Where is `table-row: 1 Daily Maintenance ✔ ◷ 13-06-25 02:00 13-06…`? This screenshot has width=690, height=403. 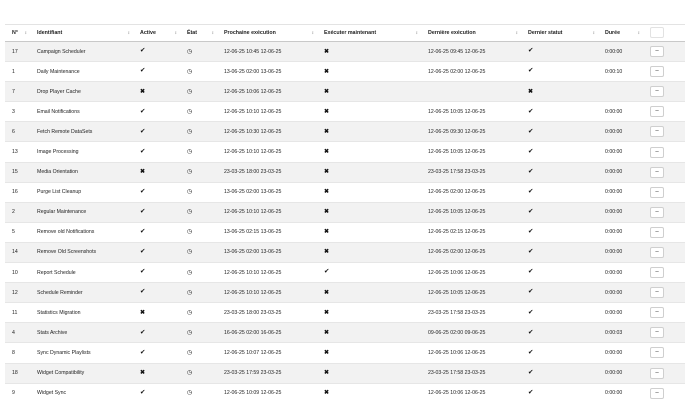 table-row: 1 Daily Maintenance ✔ ◷ 13-06-25 02:00 13-06… is located at coordinates (345, 71).